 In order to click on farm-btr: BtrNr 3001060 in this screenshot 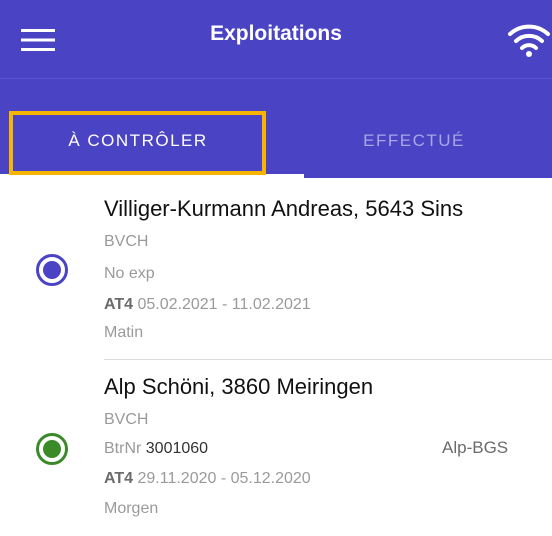, I will do `click(156, 449)`.